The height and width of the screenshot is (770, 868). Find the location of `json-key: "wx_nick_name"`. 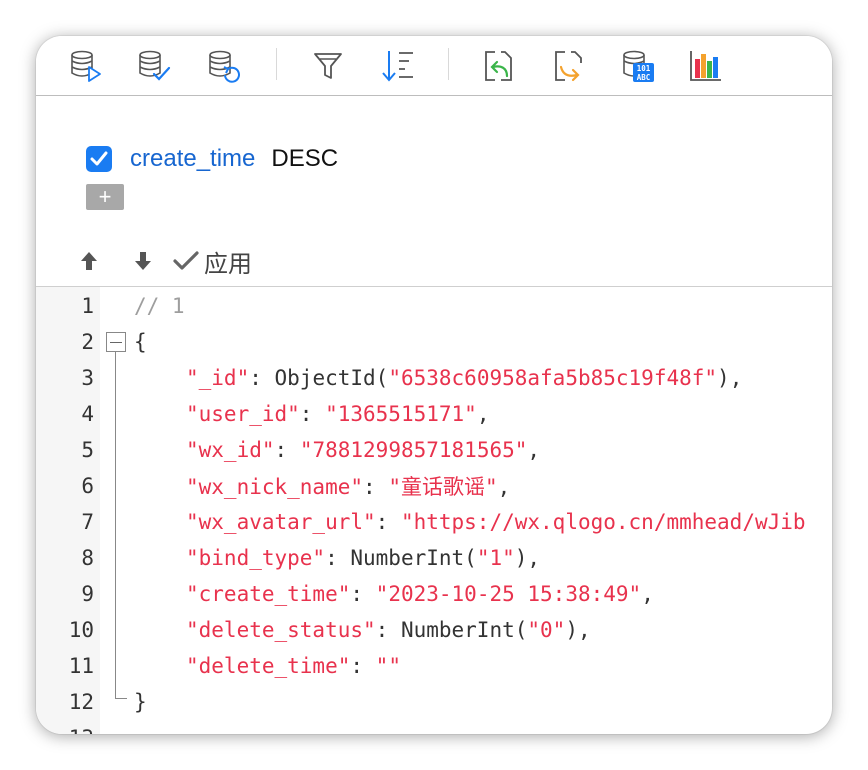

json-key: "wx_nick_name" is located at coordinates (275, 487).